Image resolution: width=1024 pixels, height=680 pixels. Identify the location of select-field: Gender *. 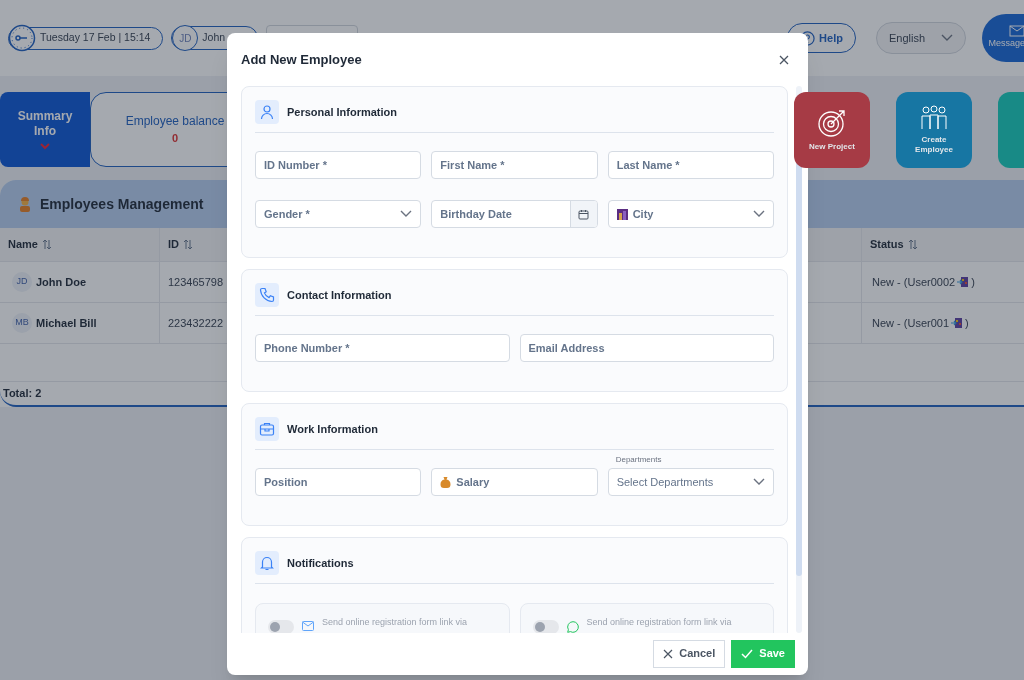
(338, 214).